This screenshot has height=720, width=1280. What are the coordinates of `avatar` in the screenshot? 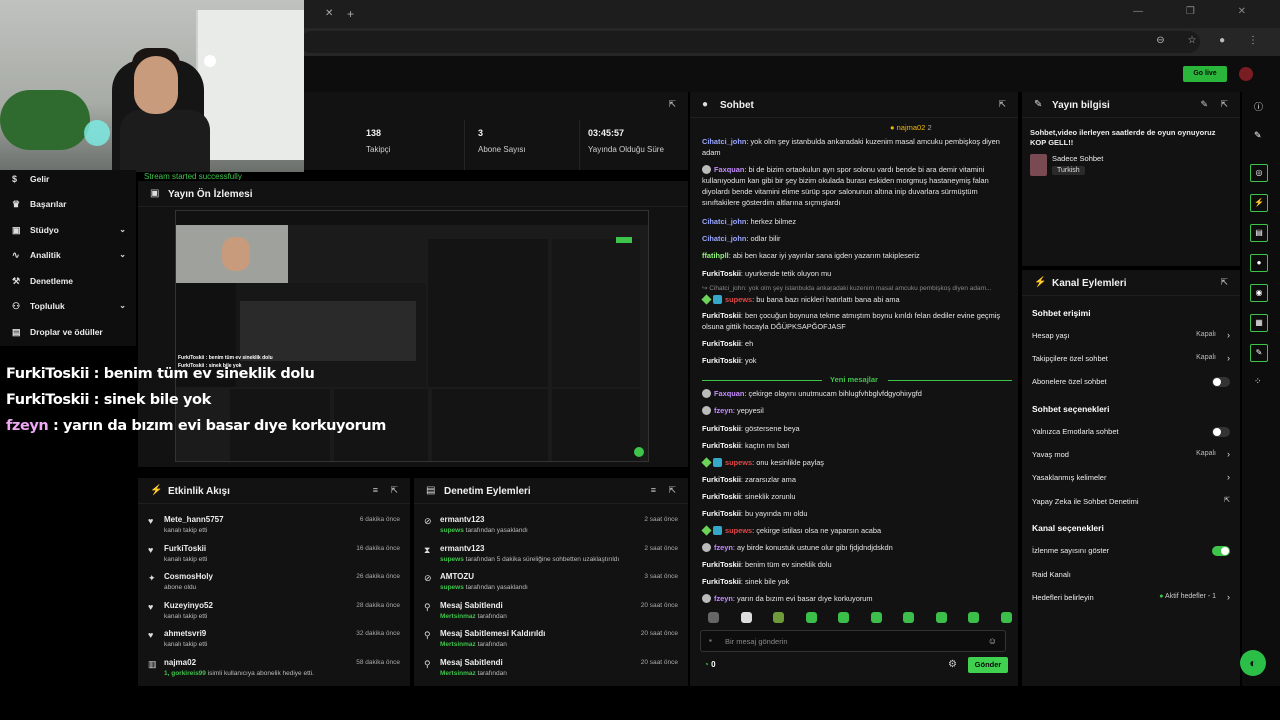 It's located at (1246, 74).